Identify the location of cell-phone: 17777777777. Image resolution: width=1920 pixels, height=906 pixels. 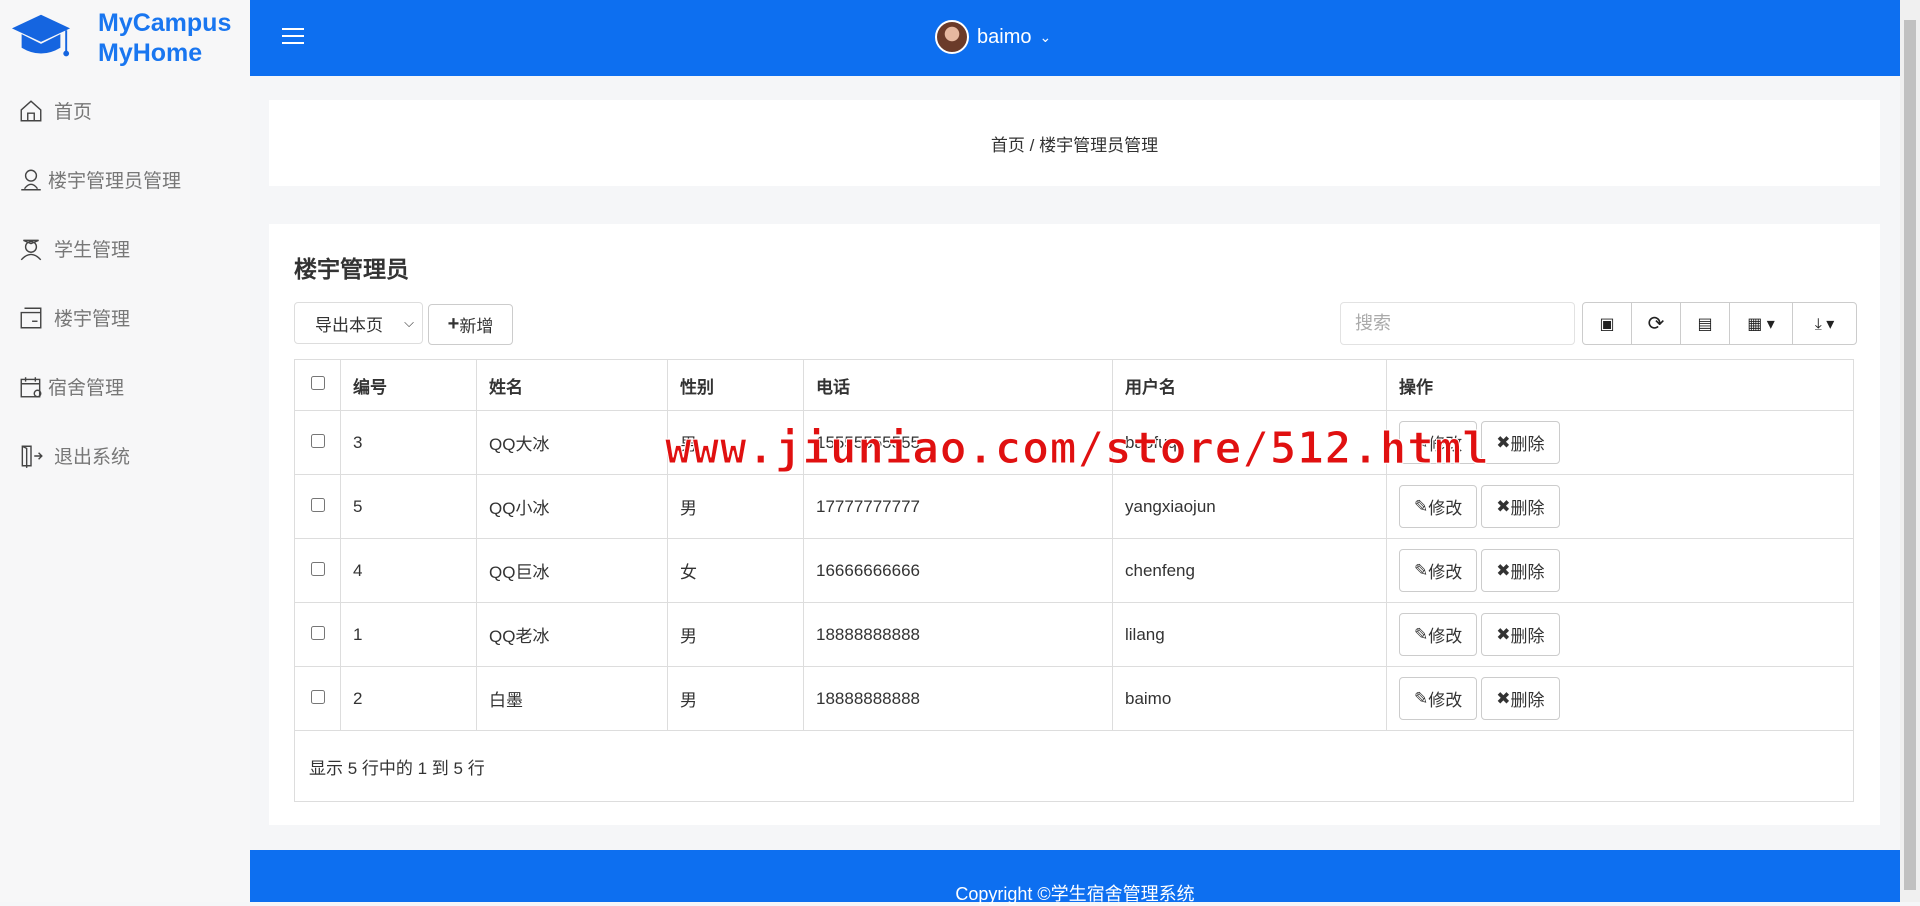
(958, 506).